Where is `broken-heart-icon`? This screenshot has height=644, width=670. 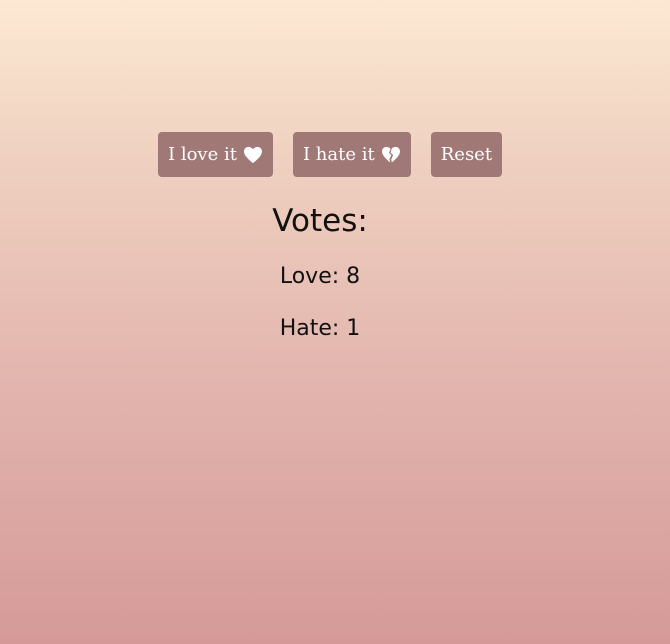 broken-heart-icon is located at coordinates (391, 155).